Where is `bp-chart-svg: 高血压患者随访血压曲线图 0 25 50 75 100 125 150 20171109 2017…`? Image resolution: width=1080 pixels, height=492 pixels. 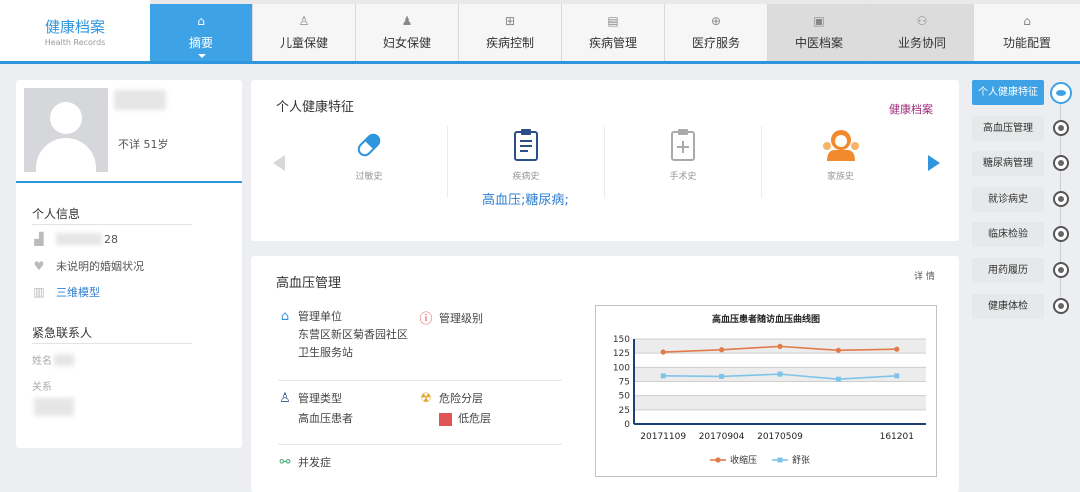 bp-chart-svg: 高血压患者随访血压曲线图 0 25 50 75 100 125 150 20171109 2017… is located at coordinates (769, 389).